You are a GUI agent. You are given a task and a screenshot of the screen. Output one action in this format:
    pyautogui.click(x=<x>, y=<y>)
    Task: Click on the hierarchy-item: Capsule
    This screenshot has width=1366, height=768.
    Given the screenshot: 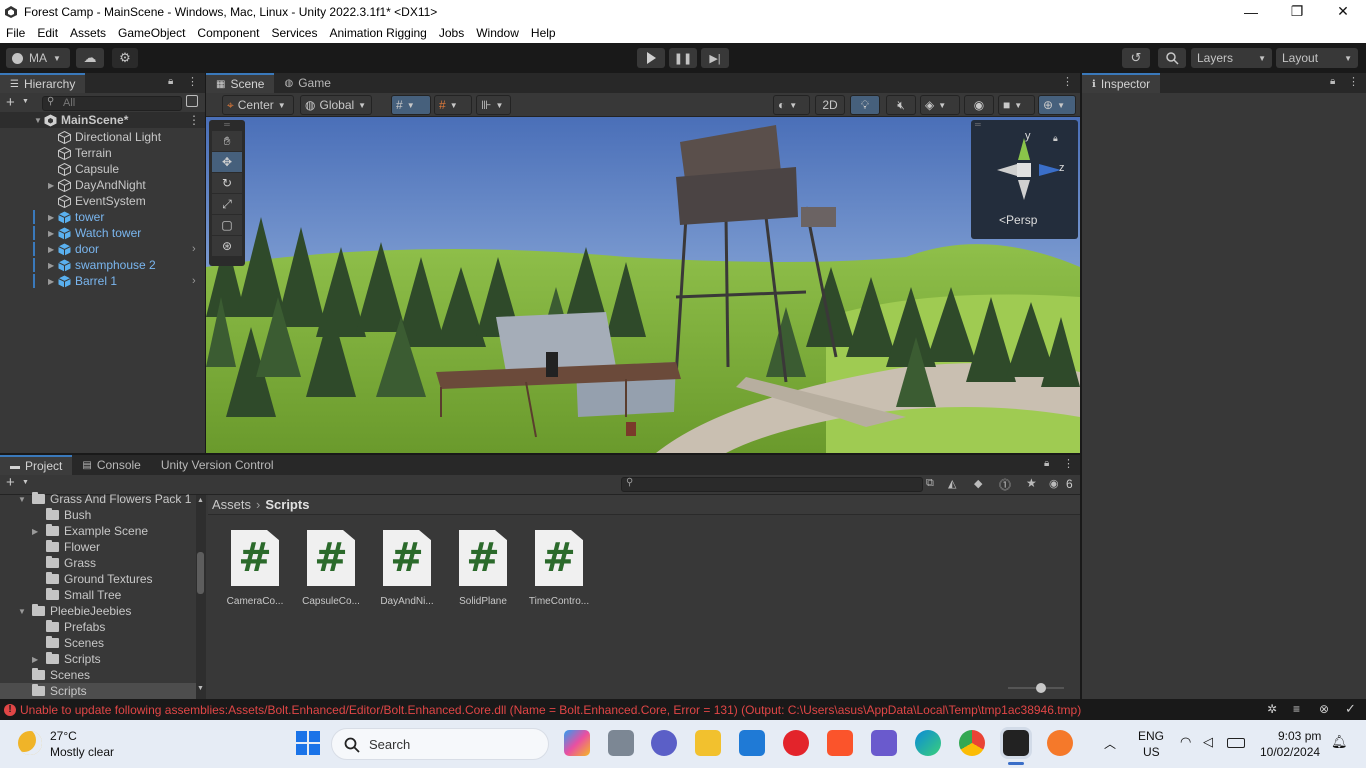 What is the action you would take?
    pyautogui.click(x=102, y=169)
    